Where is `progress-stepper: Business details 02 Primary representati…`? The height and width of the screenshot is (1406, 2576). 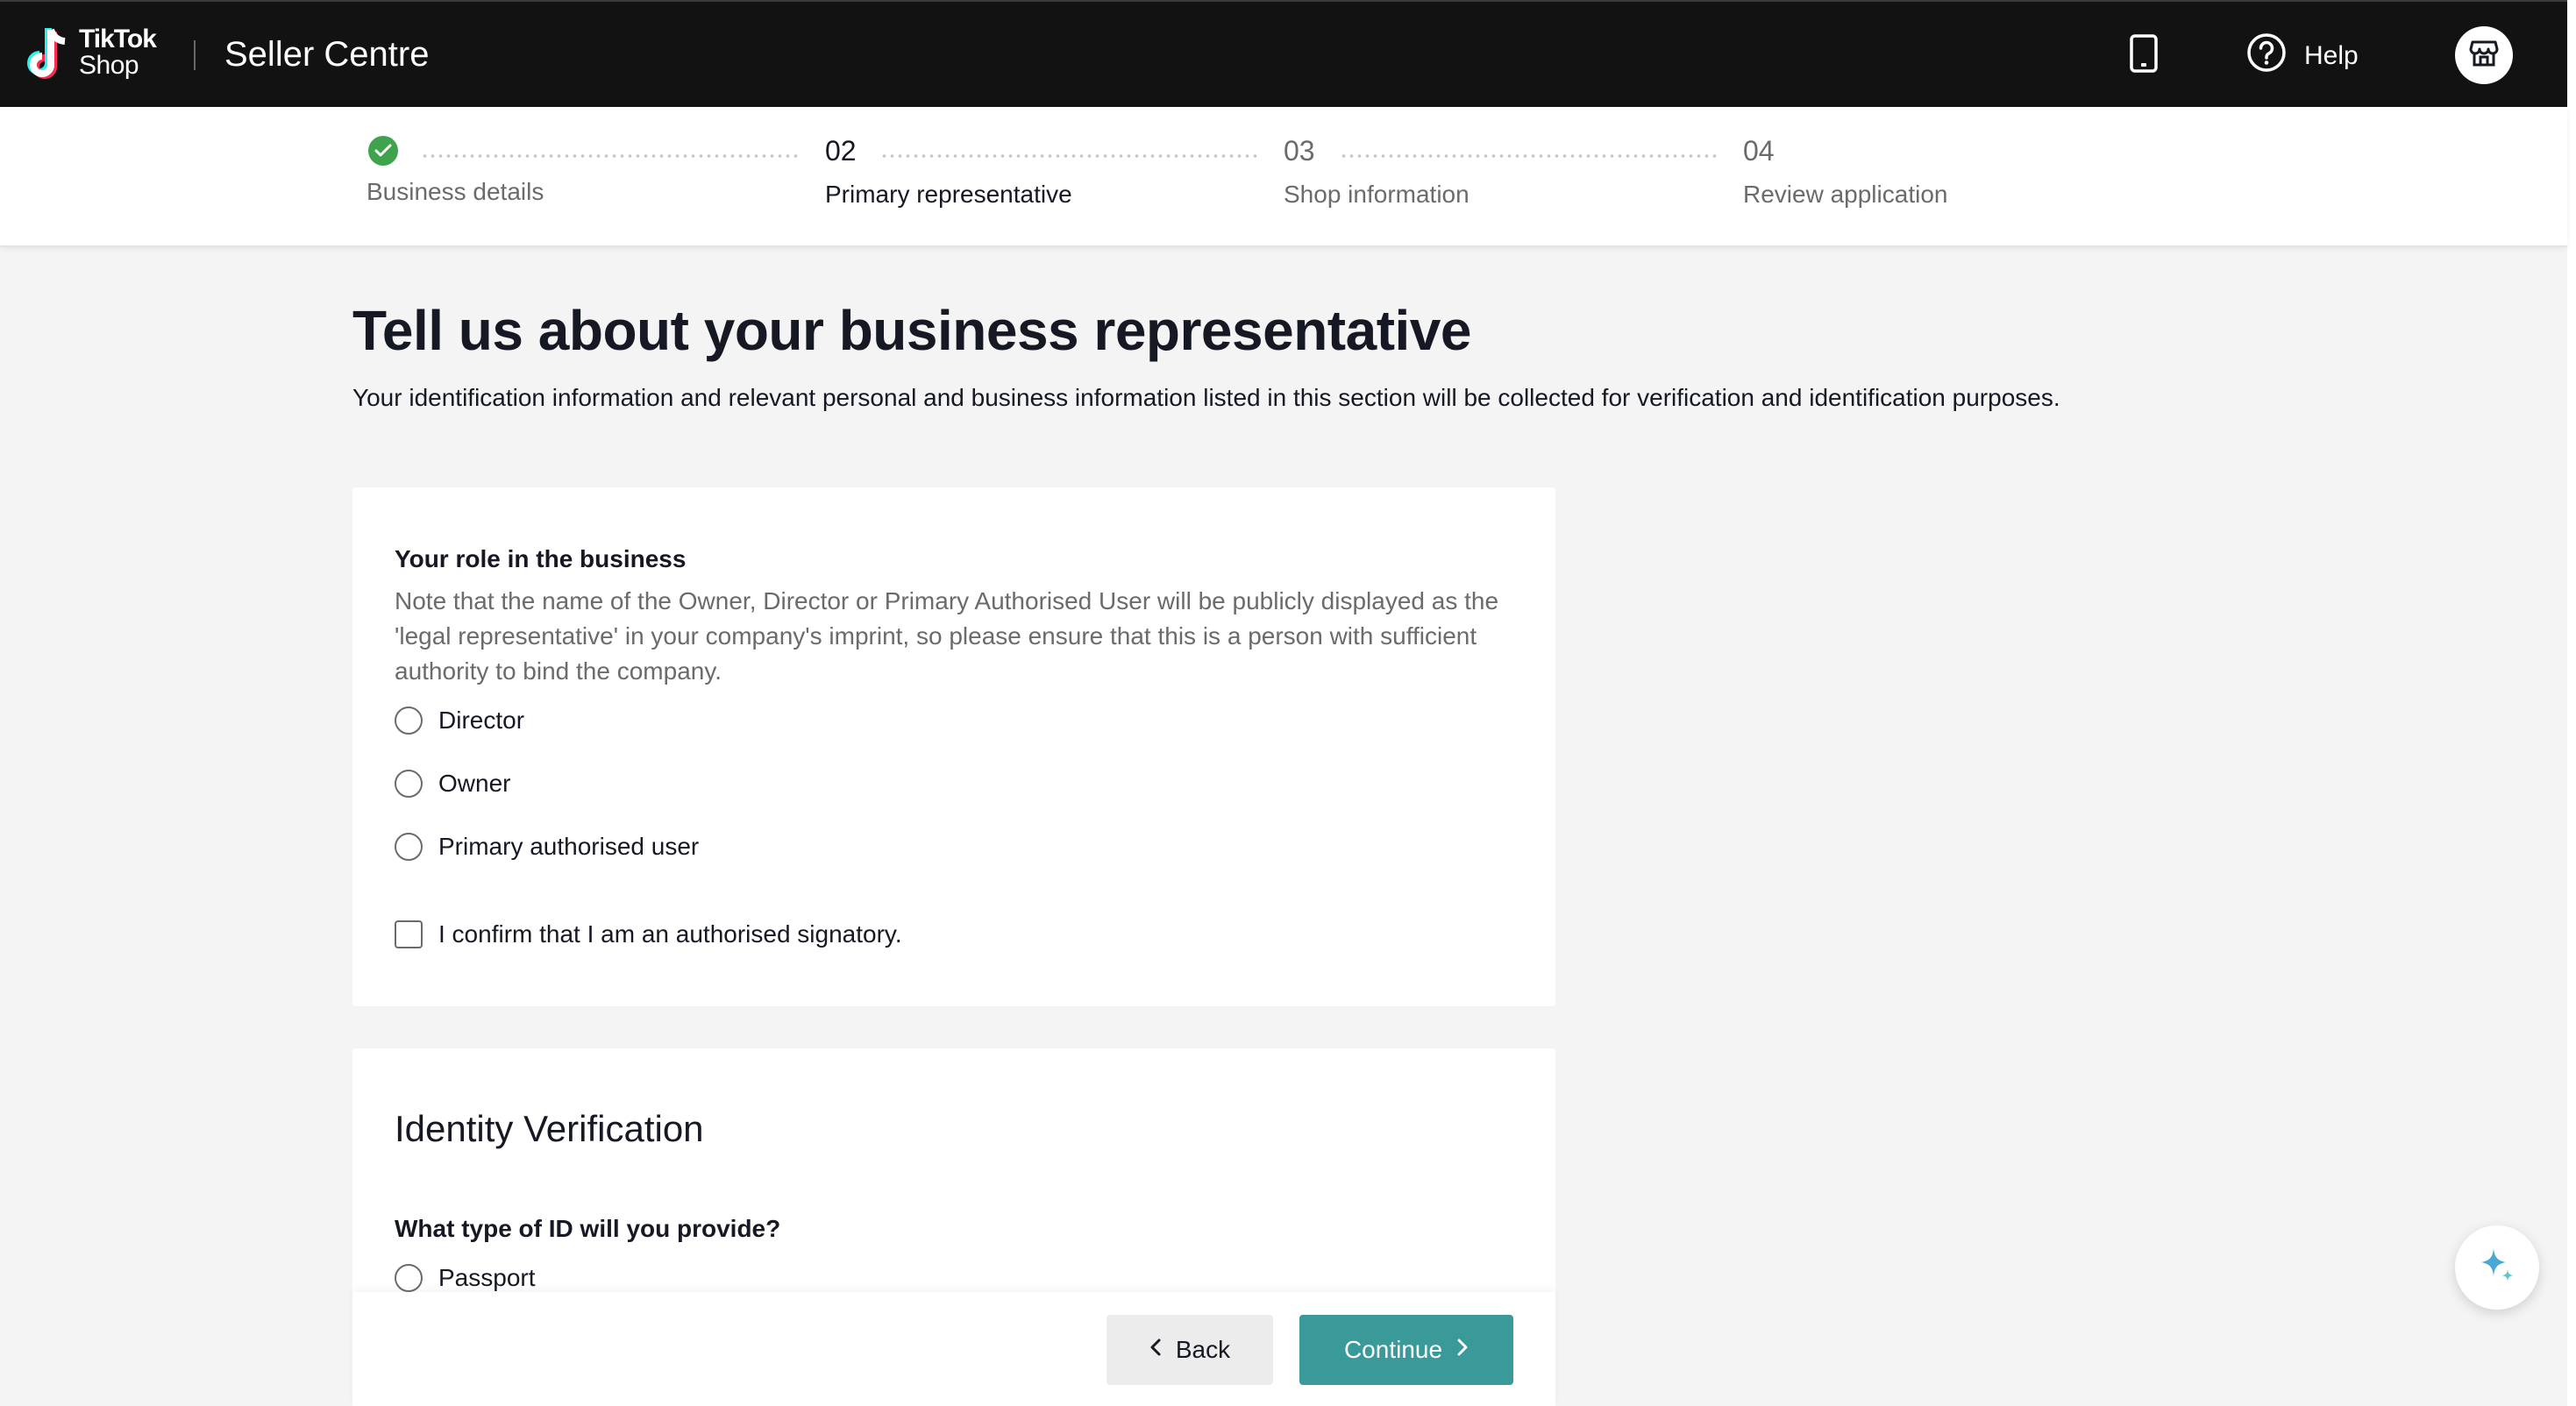 progress-stepper: Business details 02 Primary representati… is located at coordinates (1283, 177).